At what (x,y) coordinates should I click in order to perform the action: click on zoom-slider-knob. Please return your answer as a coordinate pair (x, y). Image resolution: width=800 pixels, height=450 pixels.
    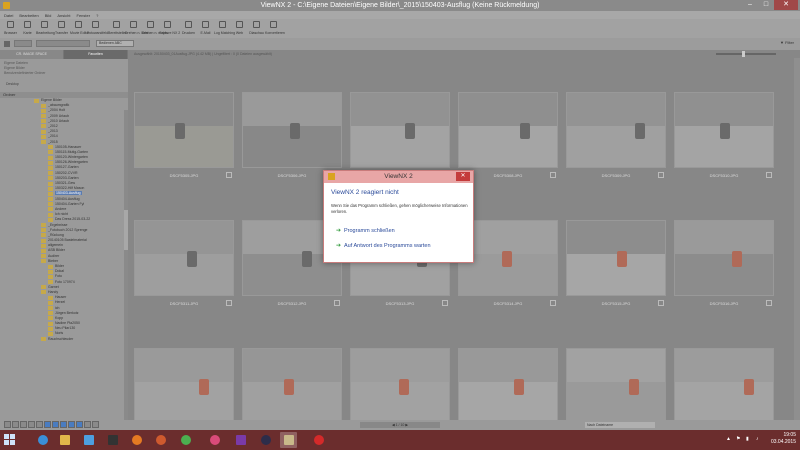
    Looking at the image, I should click on (743, 54).